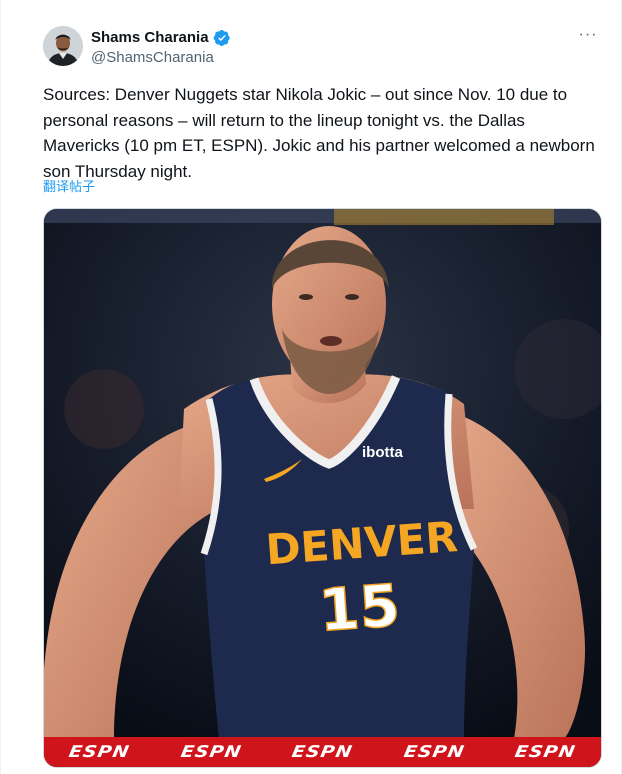 This screenshot has width=622, height=774. I want to click on espn-broadcast-bar: ESPN ESPN ESPN ESPN ESPN, so click(322, 752).